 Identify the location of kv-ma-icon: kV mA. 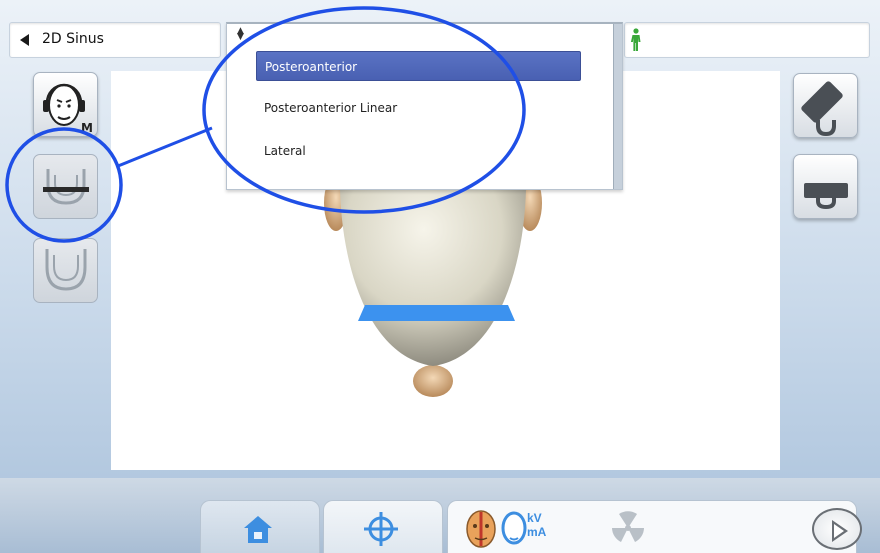
(525, 529).